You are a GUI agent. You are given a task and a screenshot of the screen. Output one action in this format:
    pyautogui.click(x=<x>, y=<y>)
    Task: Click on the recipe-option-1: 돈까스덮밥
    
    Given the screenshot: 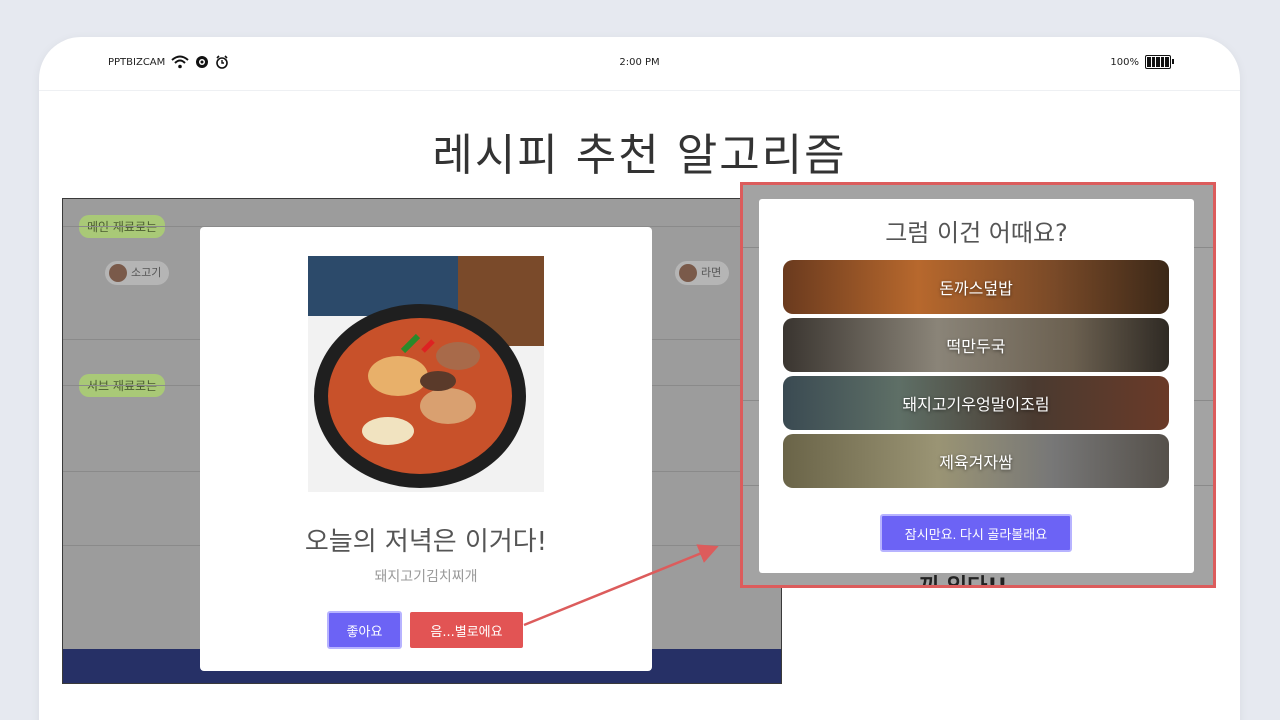 What is the action you would take?
    pyautogui.click(x=976, y=287)
    